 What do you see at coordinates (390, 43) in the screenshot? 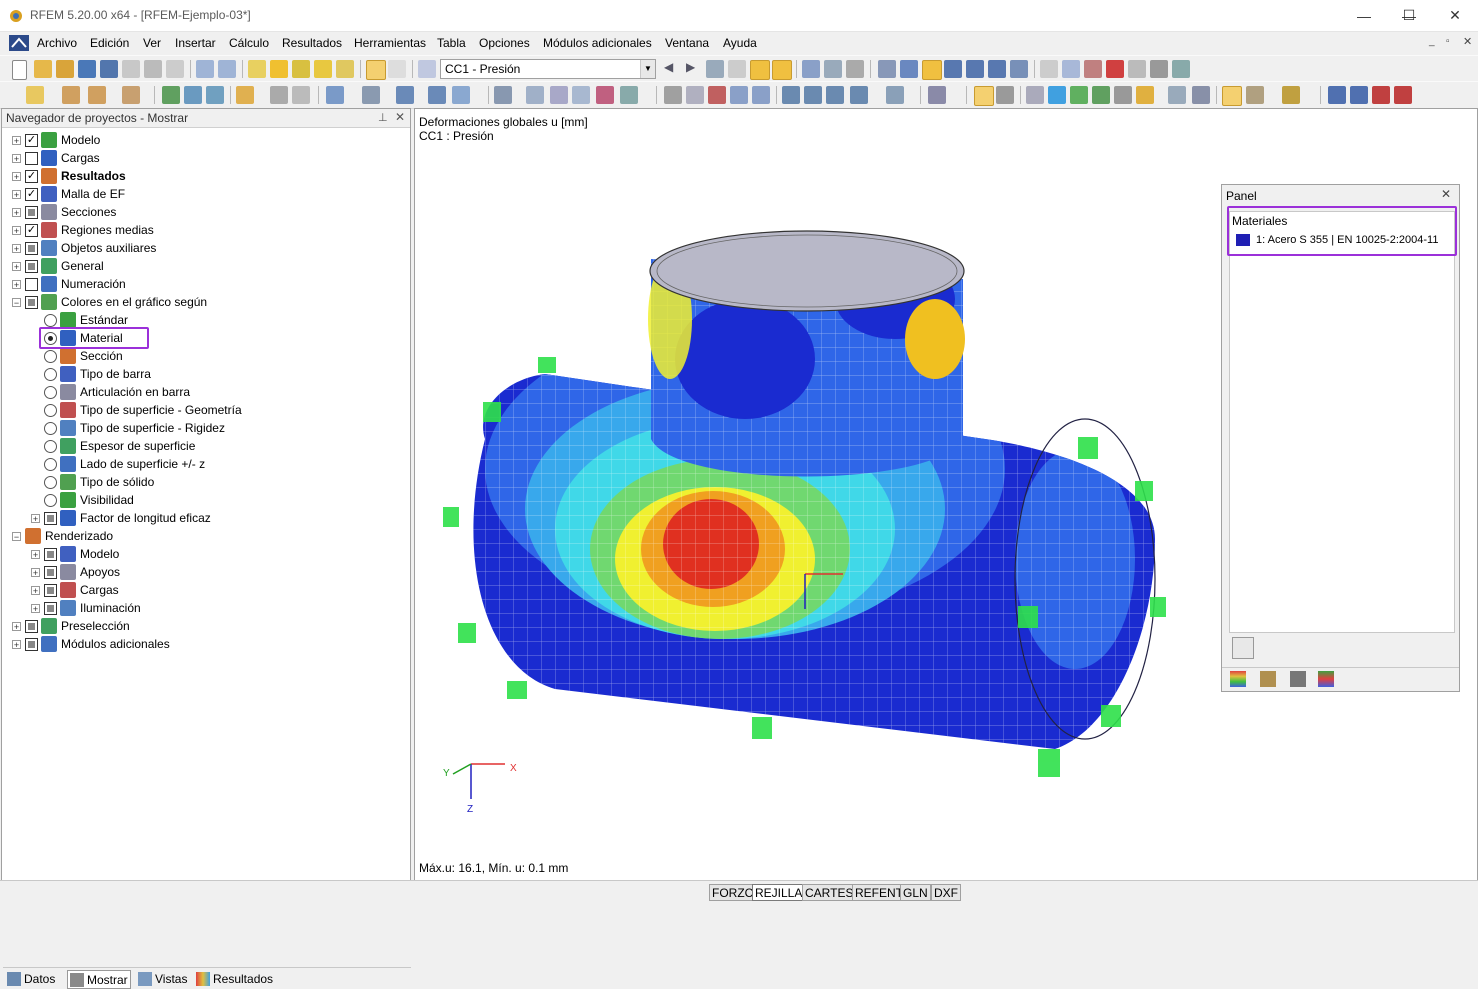
I see `menu-herramientas: Herramientas` at bounding box center [390, 43].